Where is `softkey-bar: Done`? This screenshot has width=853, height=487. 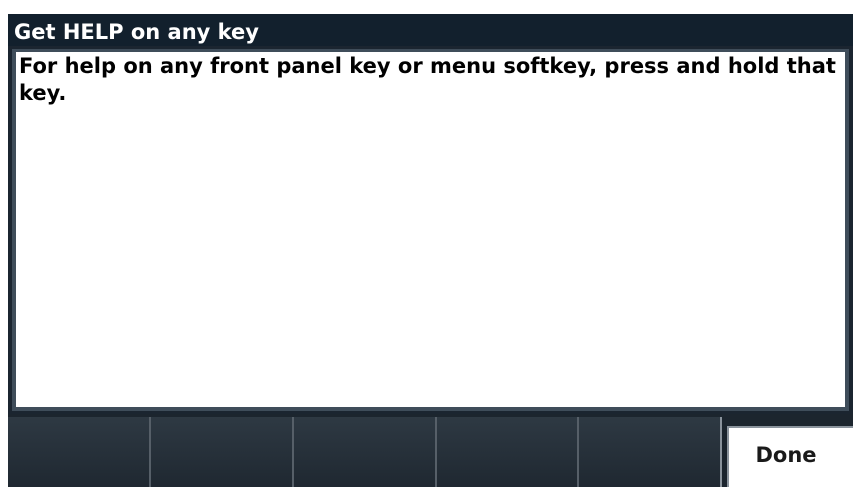
softkey-bar: Done is located at coordinates (430, 450).